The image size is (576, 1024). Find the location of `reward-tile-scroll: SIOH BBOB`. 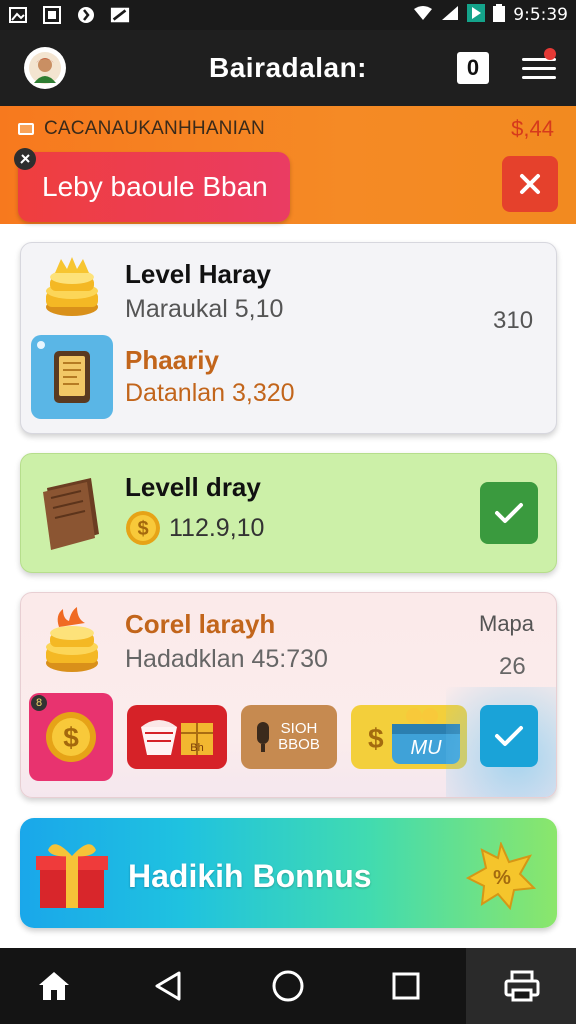

reward-tile-scroll: SIOH BBOB is located at coordinates (289, 737).